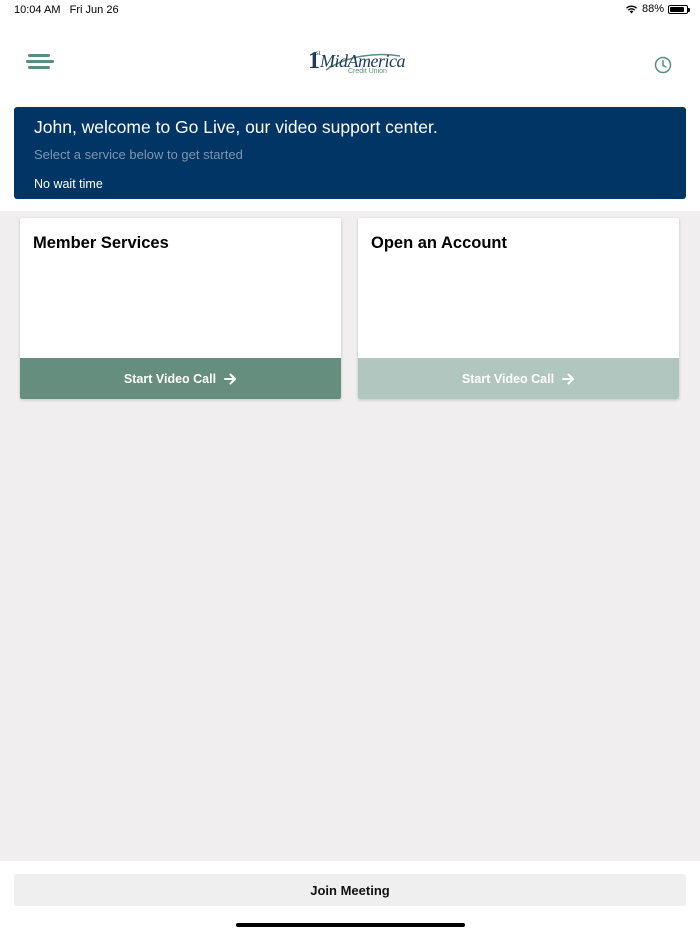  I want to click on battery-percent: 88%, so click(652, 9).